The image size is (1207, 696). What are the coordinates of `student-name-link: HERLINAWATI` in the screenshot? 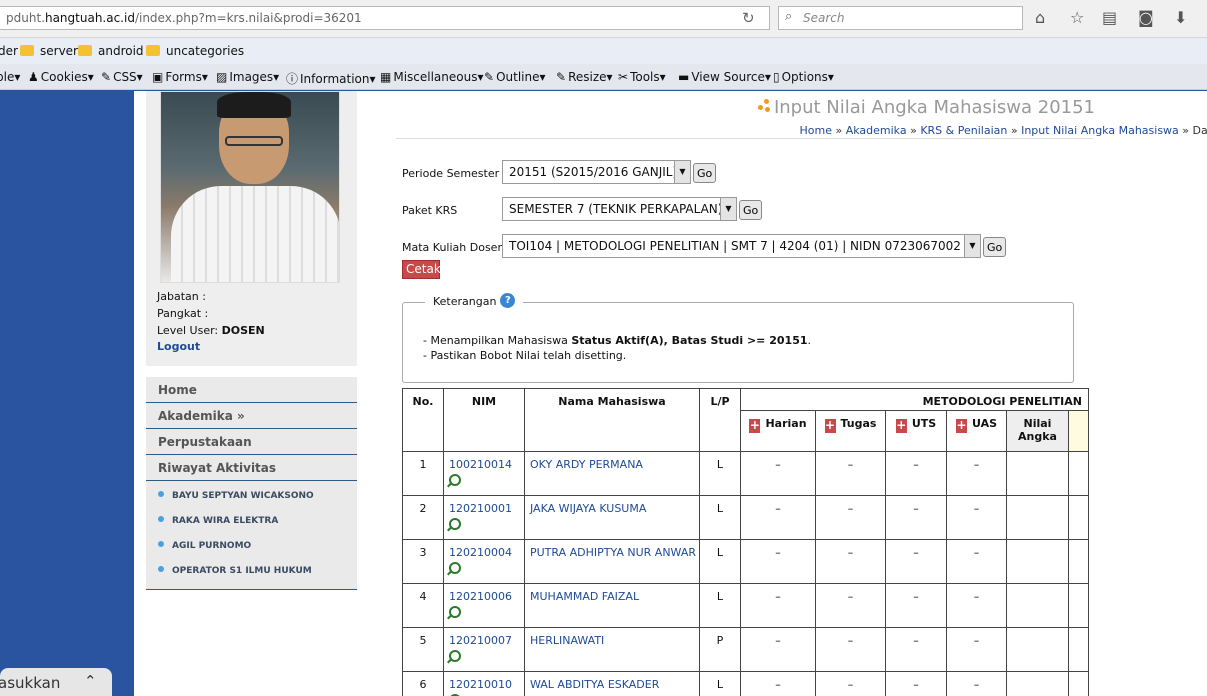 It's located at (612, 649).